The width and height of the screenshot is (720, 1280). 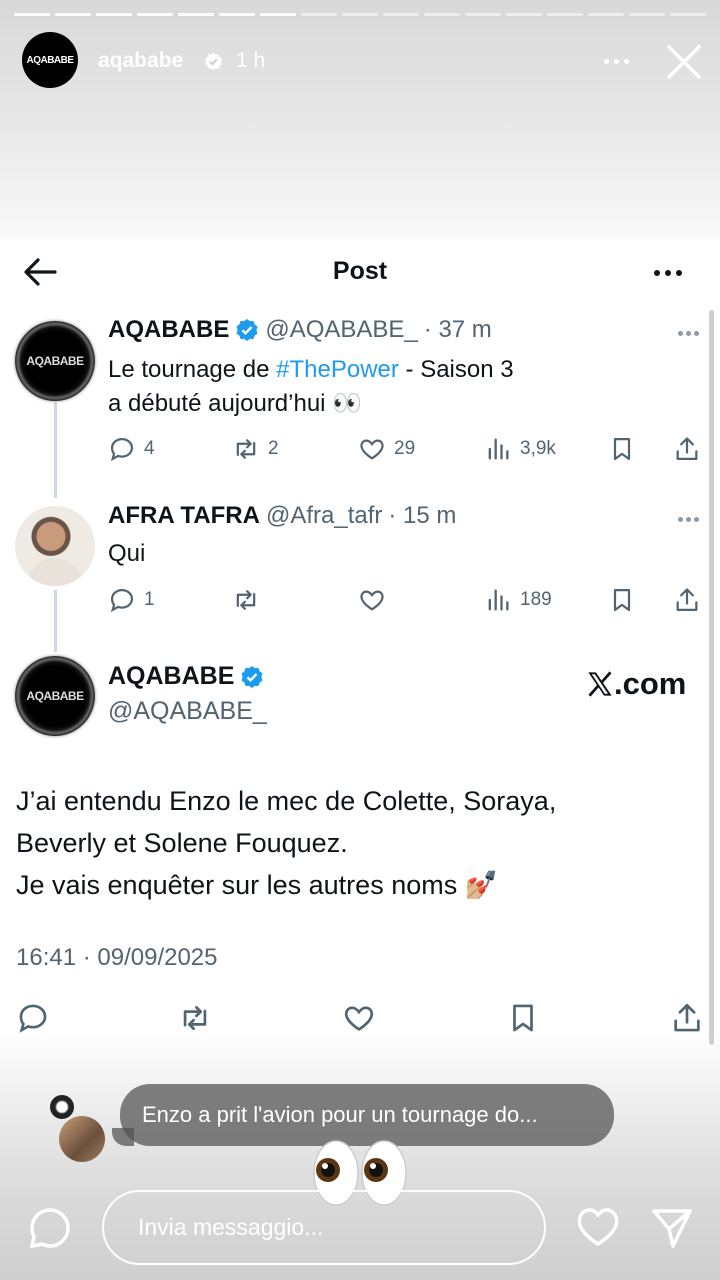 I want to click on hashtag-link: #ThePower, so click(x=337, y=369).